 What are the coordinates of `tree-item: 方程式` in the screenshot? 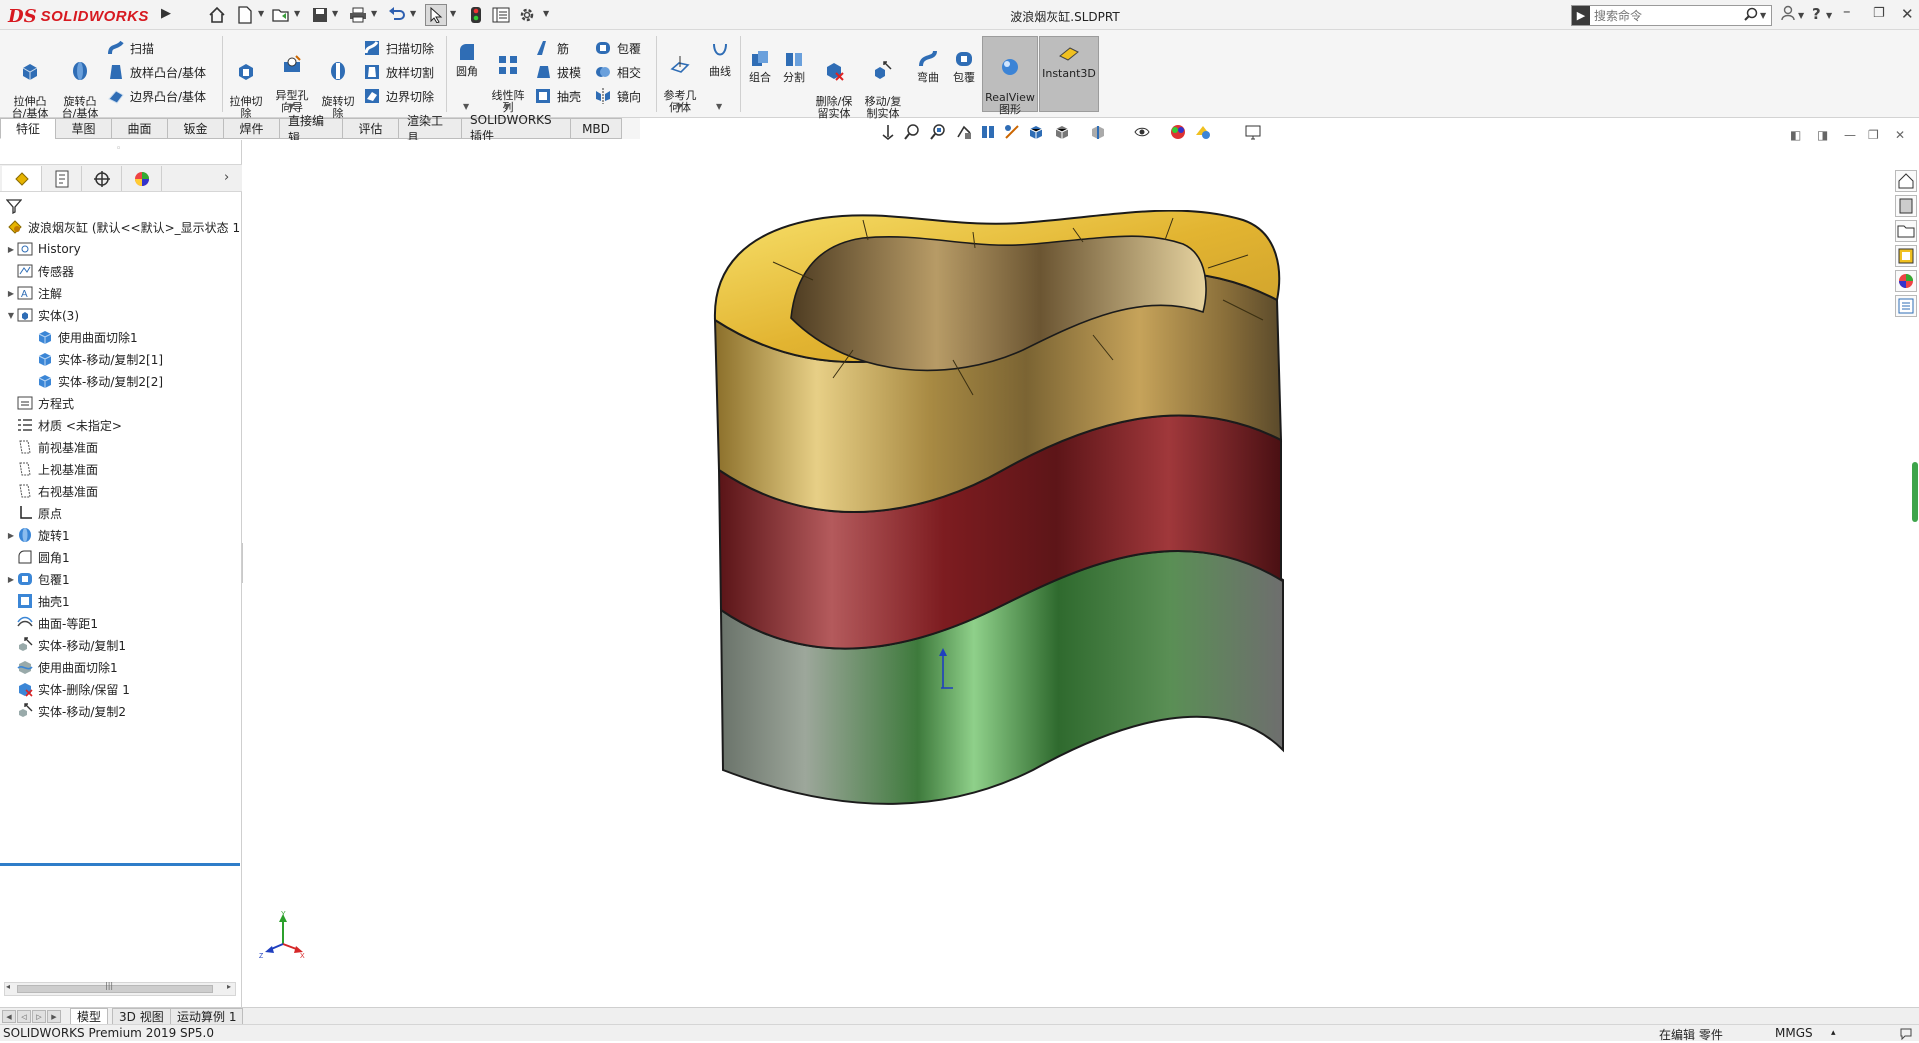 It's located at (121, 403).